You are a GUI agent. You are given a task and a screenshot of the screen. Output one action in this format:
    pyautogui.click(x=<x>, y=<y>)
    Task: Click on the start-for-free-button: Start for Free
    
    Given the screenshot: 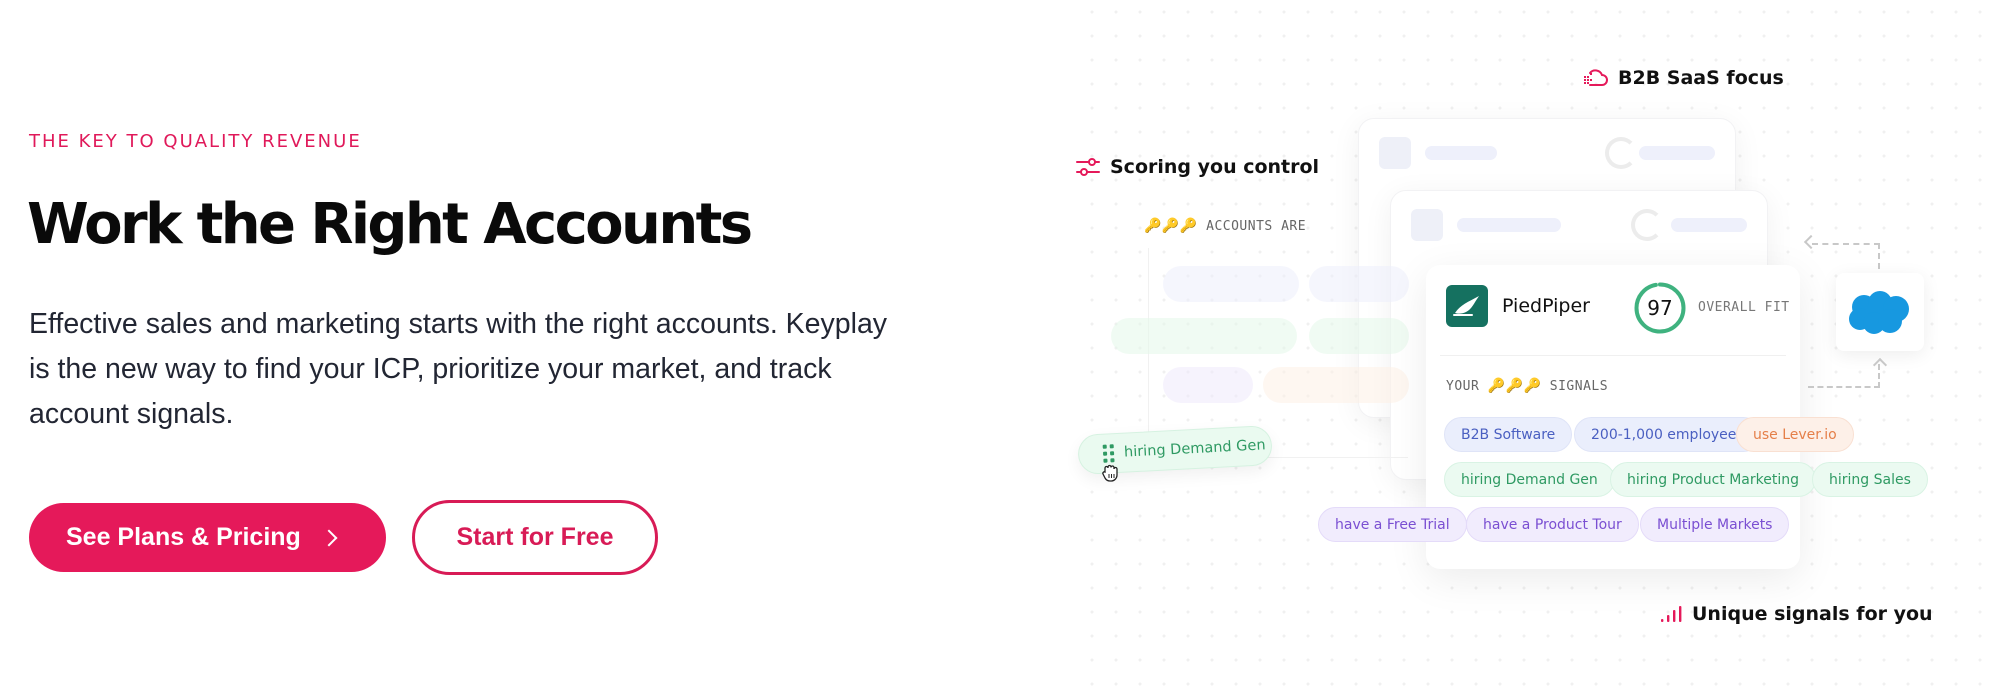 What is the action you would take?
    pyautogui.click(x=535, y=537)
    